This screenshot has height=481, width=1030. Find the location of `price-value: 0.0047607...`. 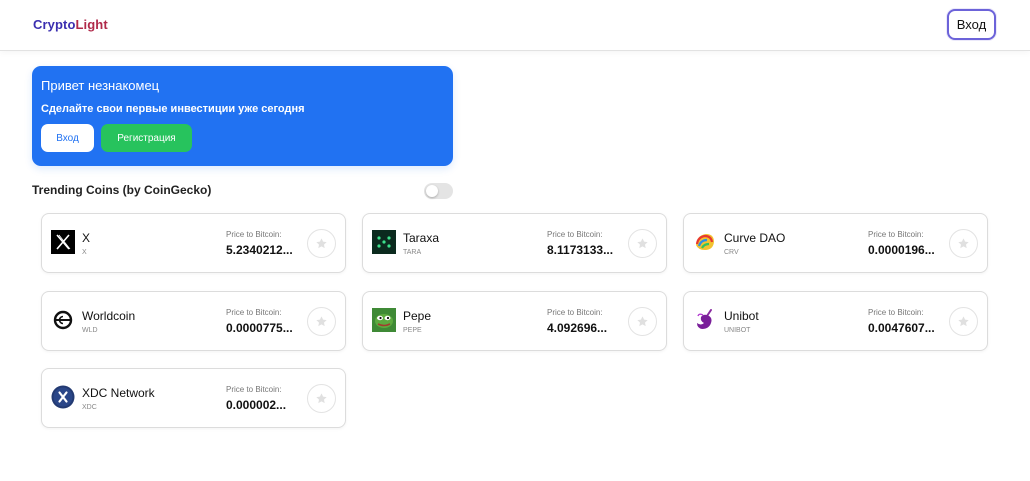

price-value: 0.0047607... is located at coordinates (901, 328).